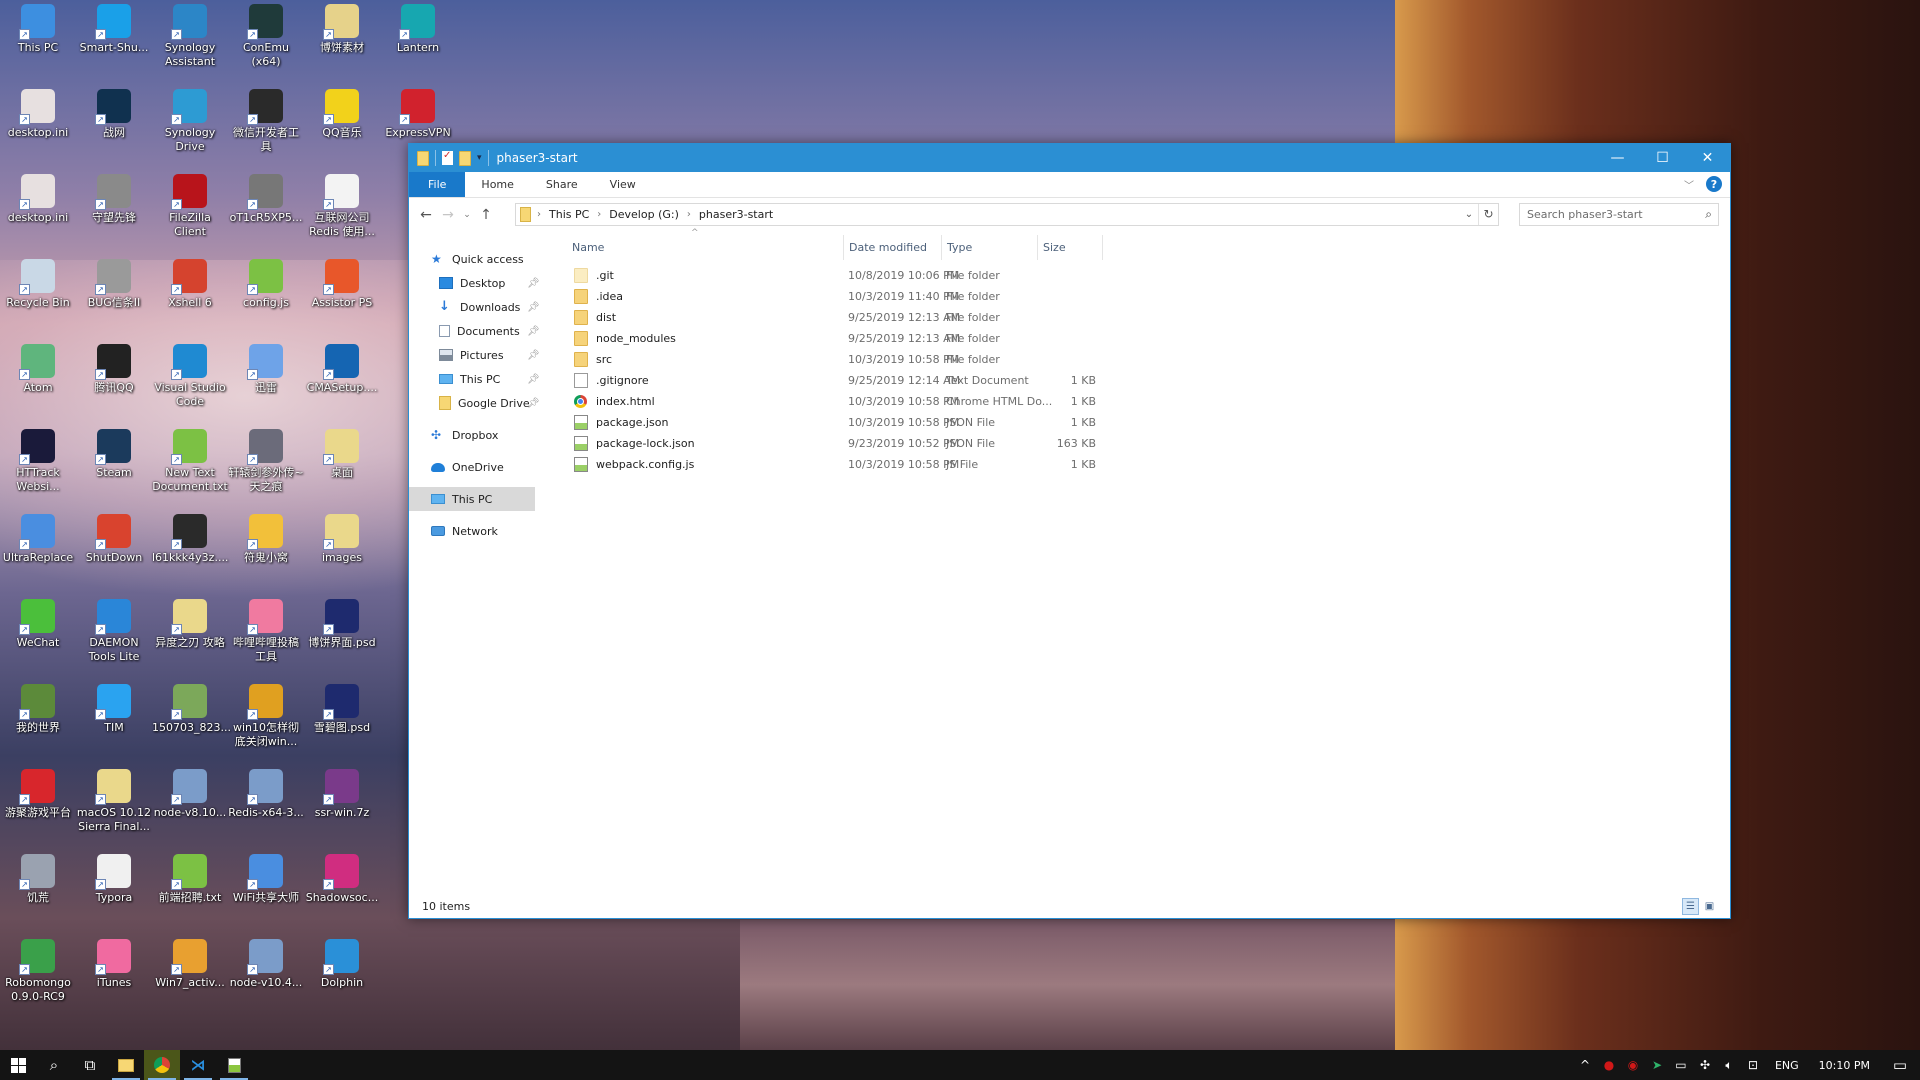 The image size is (1920, 1080). I want to click on desktop-icon: ↗ Xshell 6, so click(190, 284).